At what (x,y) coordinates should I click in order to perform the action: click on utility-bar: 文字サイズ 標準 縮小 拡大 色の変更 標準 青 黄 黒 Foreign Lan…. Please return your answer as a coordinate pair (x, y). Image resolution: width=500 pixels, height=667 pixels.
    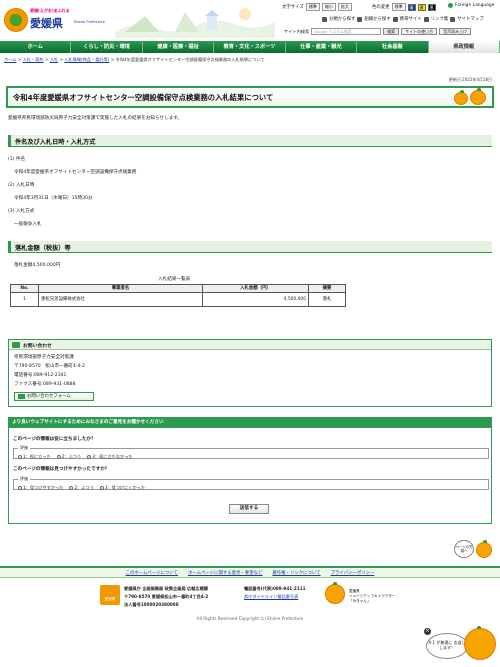
    Looking at the image, I should click on (390, 20).